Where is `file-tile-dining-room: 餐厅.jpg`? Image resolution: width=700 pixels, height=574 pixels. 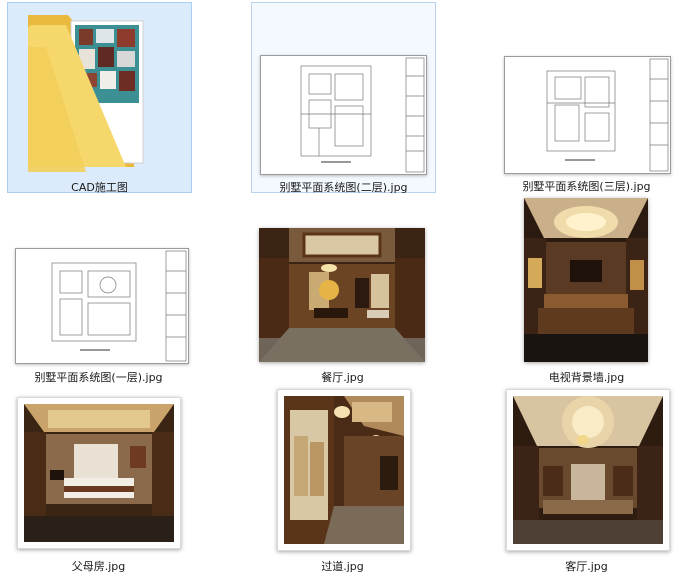
file-tile-dining-room: 餐厅.jpg is located at coordinates (342, 290).